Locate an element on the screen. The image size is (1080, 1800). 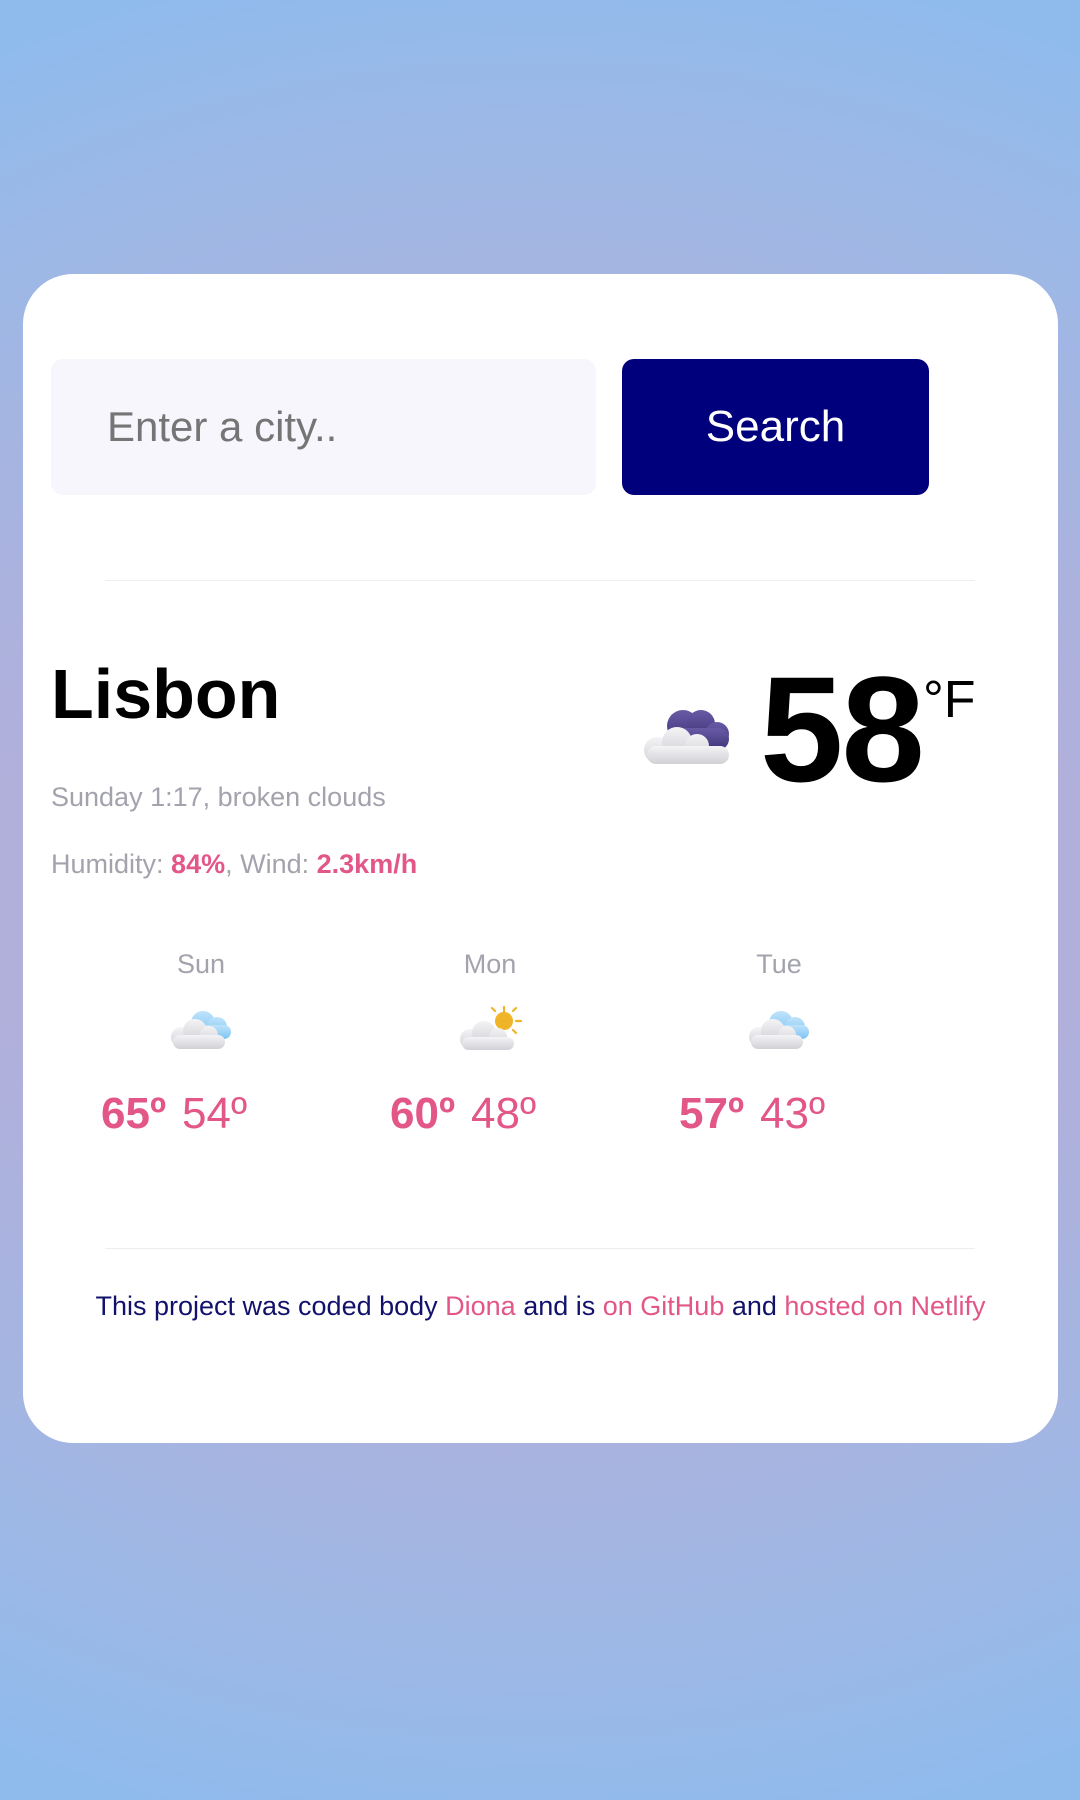
humidity-label: Humidity: is located at coordinates (107, 864).